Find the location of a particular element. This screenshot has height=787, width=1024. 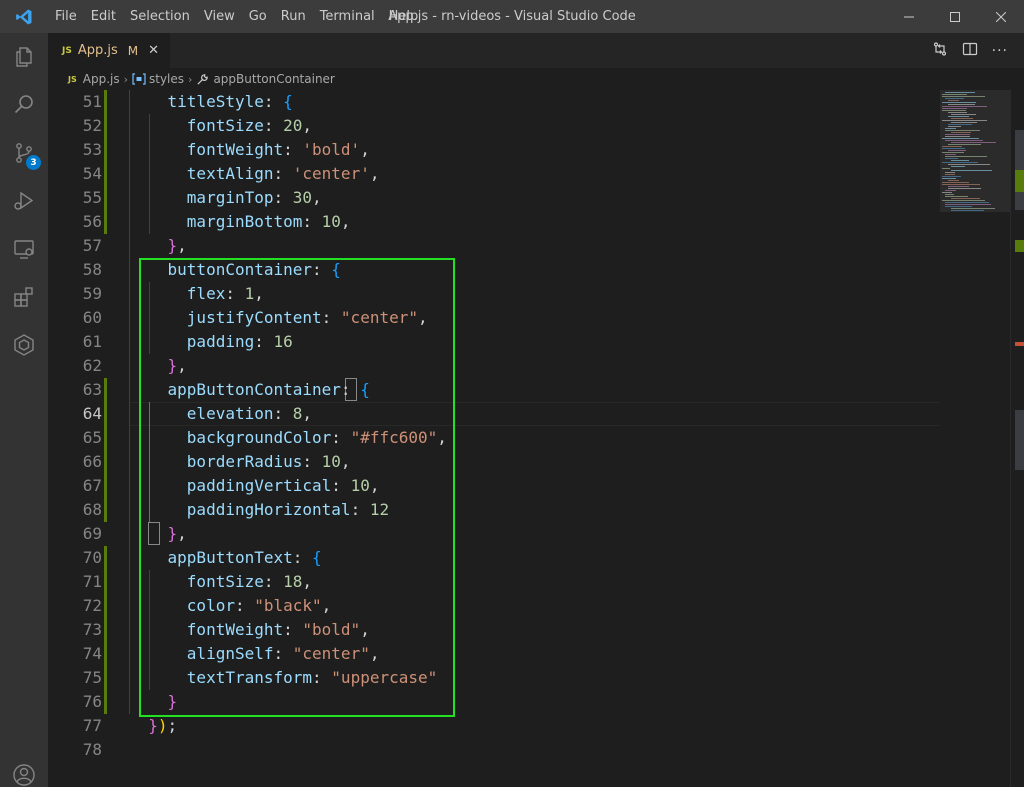

code-line: 78 is located at coordinates (494, 750).